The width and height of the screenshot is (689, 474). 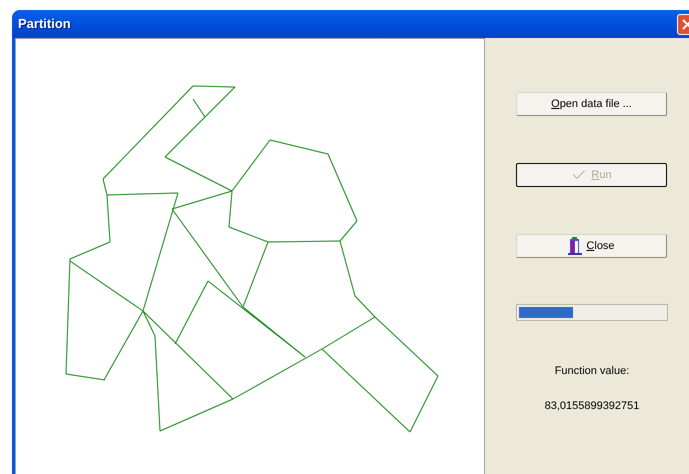 What do you see at coordinates (591, 246) in the screenshot?
I see `close-button: Close` at bounding box center [591, 246].